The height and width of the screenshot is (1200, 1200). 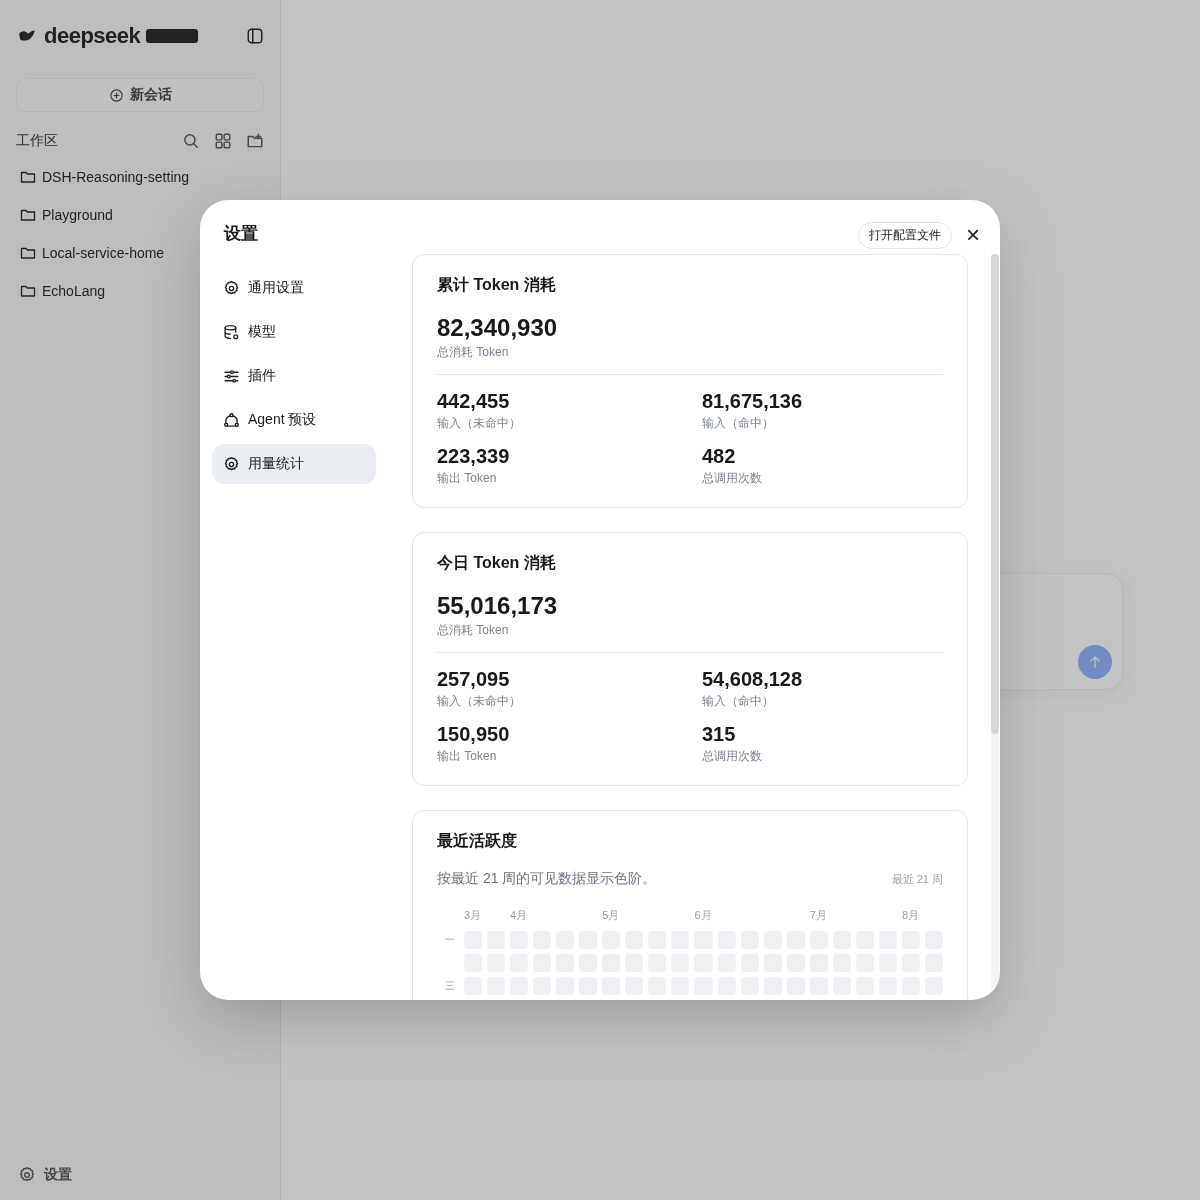 I want to click on month-label: 7月, so click(x=818, y=915).